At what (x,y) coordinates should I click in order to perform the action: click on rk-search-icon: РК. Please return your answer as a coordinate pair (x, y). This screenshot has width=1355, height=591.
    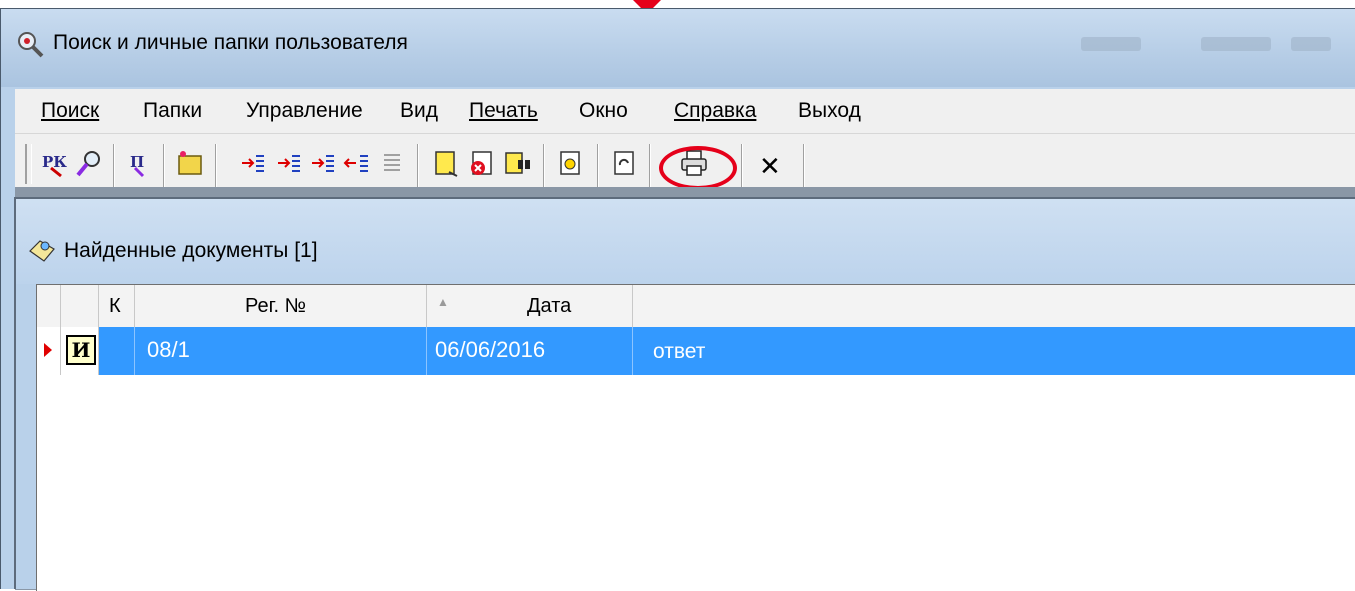
    Looking at the image, I should click on (56, 163).